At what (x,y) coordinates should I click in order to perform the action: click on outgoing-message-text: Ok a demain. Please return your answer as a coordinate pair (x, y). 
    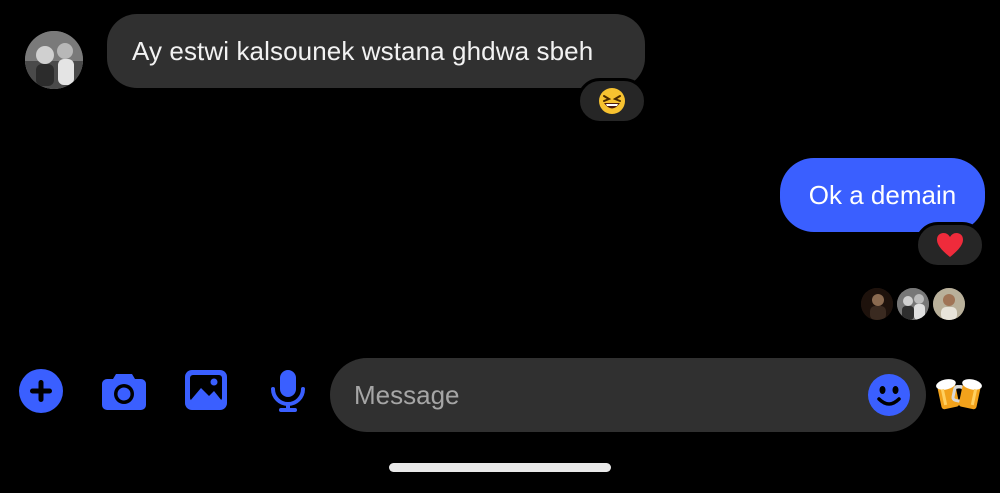
    Looking at the image, I should click on (882, 194).